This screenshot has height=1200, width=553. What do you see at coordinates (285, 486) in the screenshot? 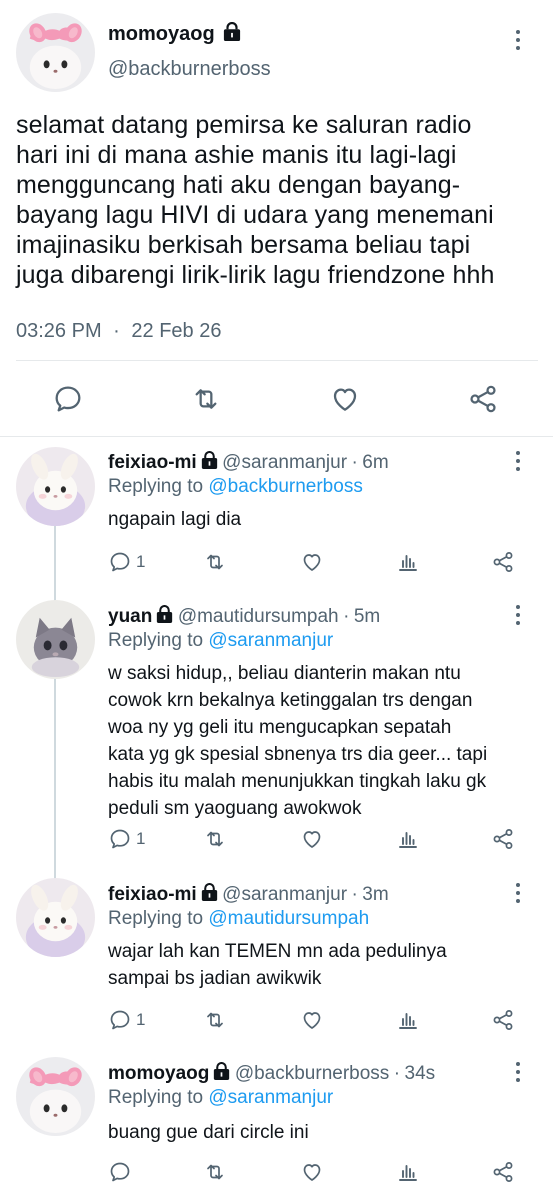
I see `replying-to-link: @backburnerboss` at bounding box center [285, 486].